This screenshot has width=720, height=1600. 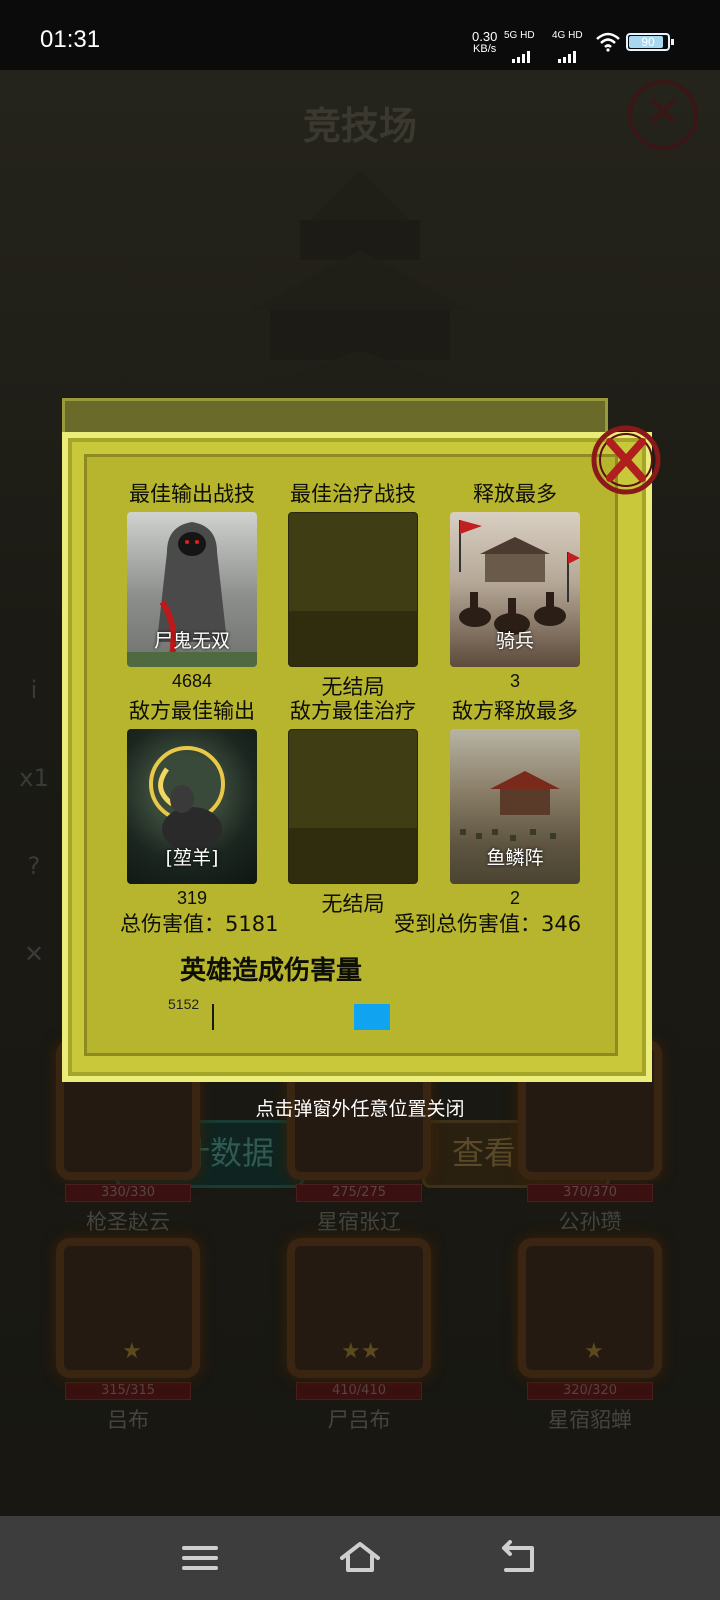 What do you see at coordinates (184, 1004) in the screenshot?
I see `chart-axis-value: 5152` at bounding box center [184, 1004].